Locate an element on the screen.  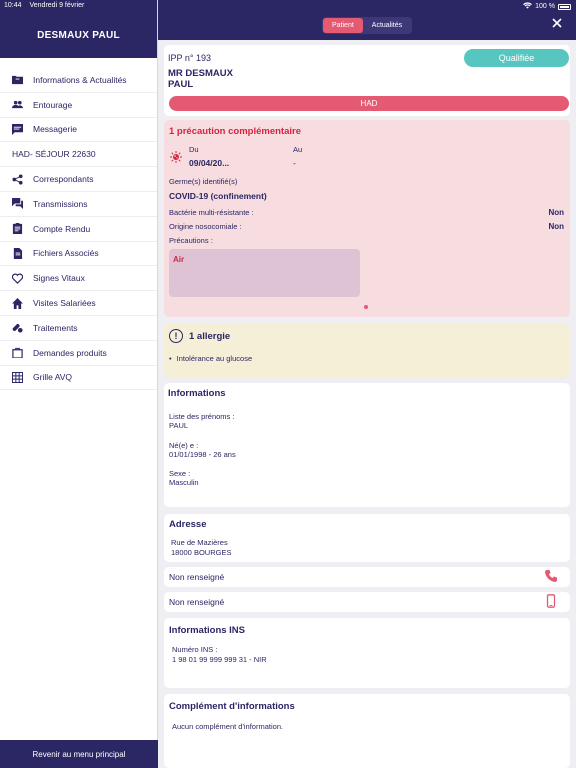
sidebar-item-signes-vitaux: Signes Vitaux is located at coordinates (78, 279).